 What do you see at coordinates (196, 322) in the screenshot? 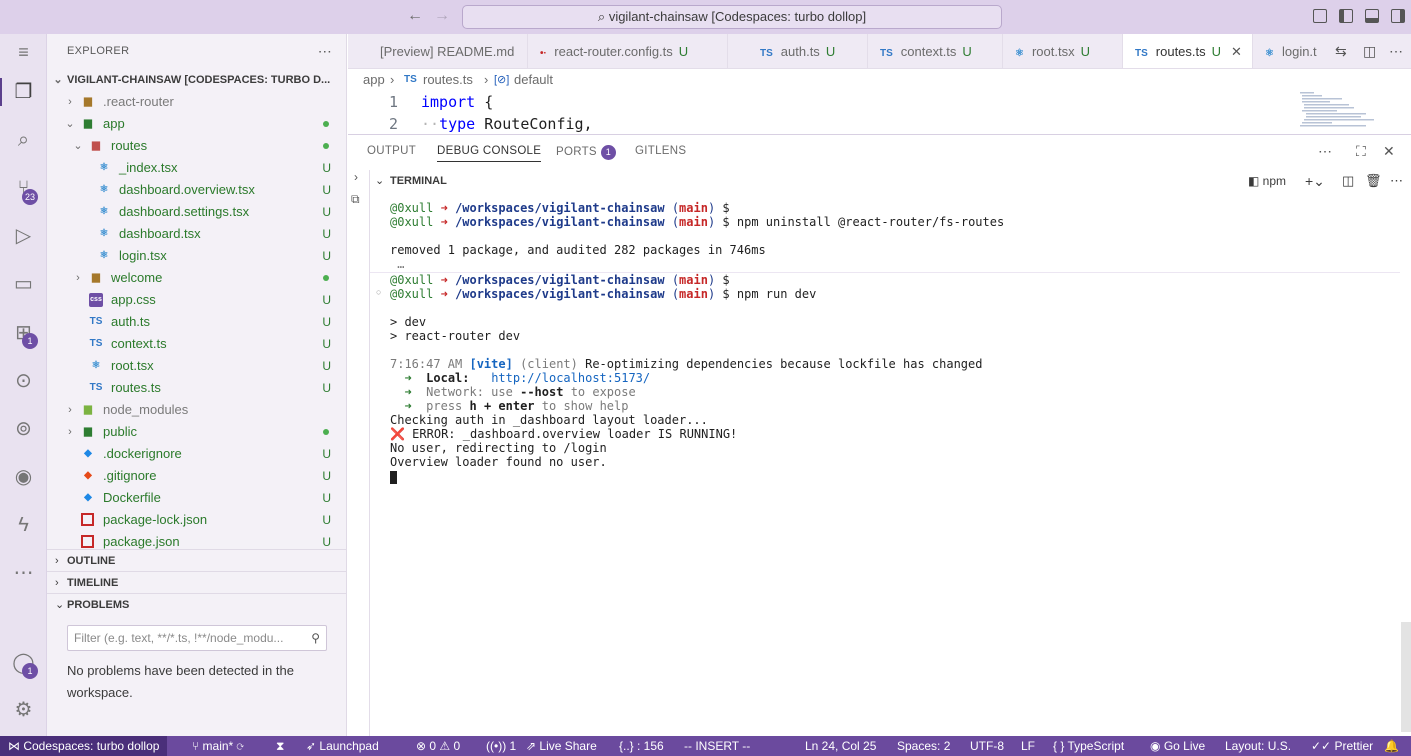
I see `tree-file-auth: TS auth.ts U` at bounding box center [196, 322].